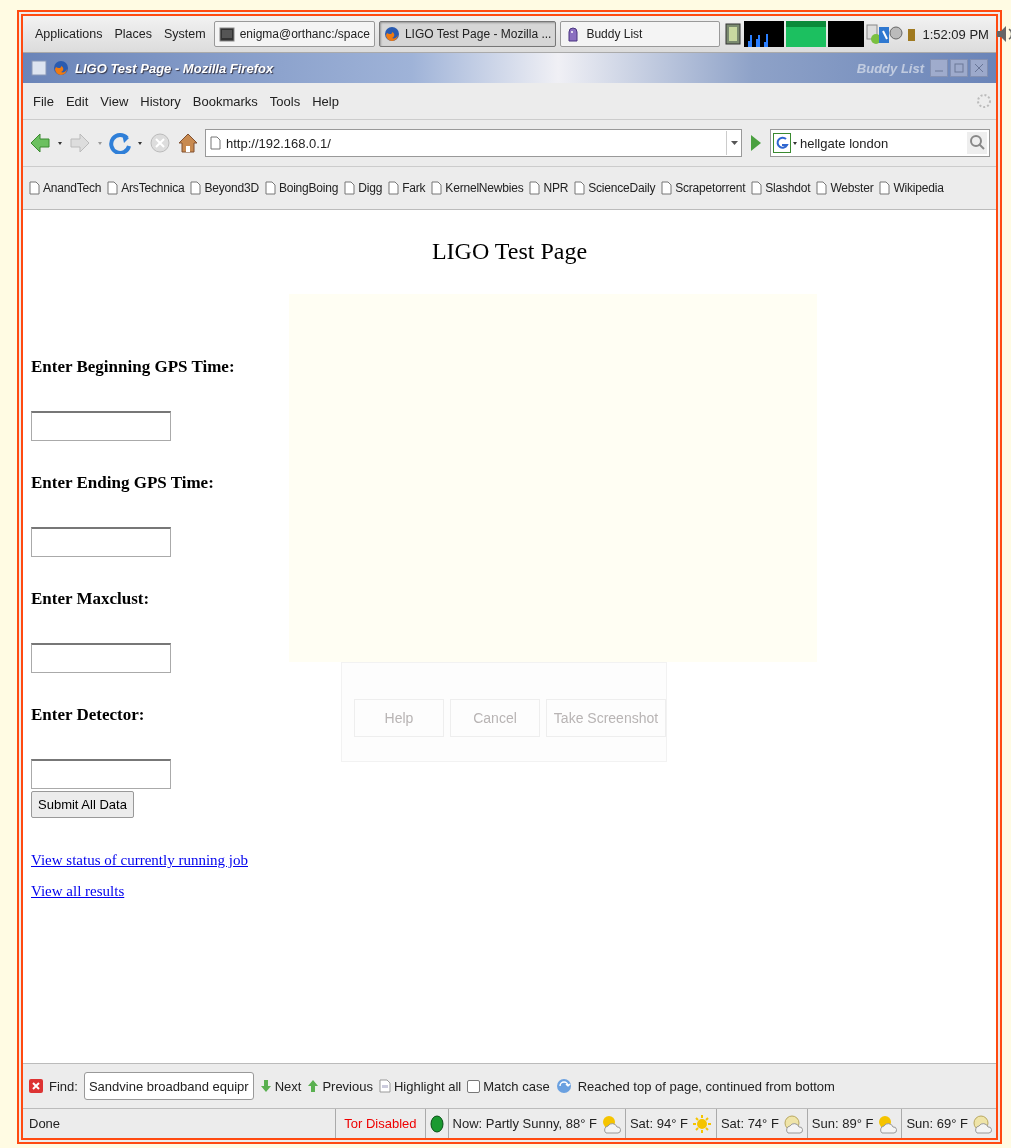 Image resolution: width=1011 pixels, height=1148 pixels. What do you see at coordinates (45, 1124) in the screenshot?
I see `status-text: Done` at bounding box center [45, 1124].